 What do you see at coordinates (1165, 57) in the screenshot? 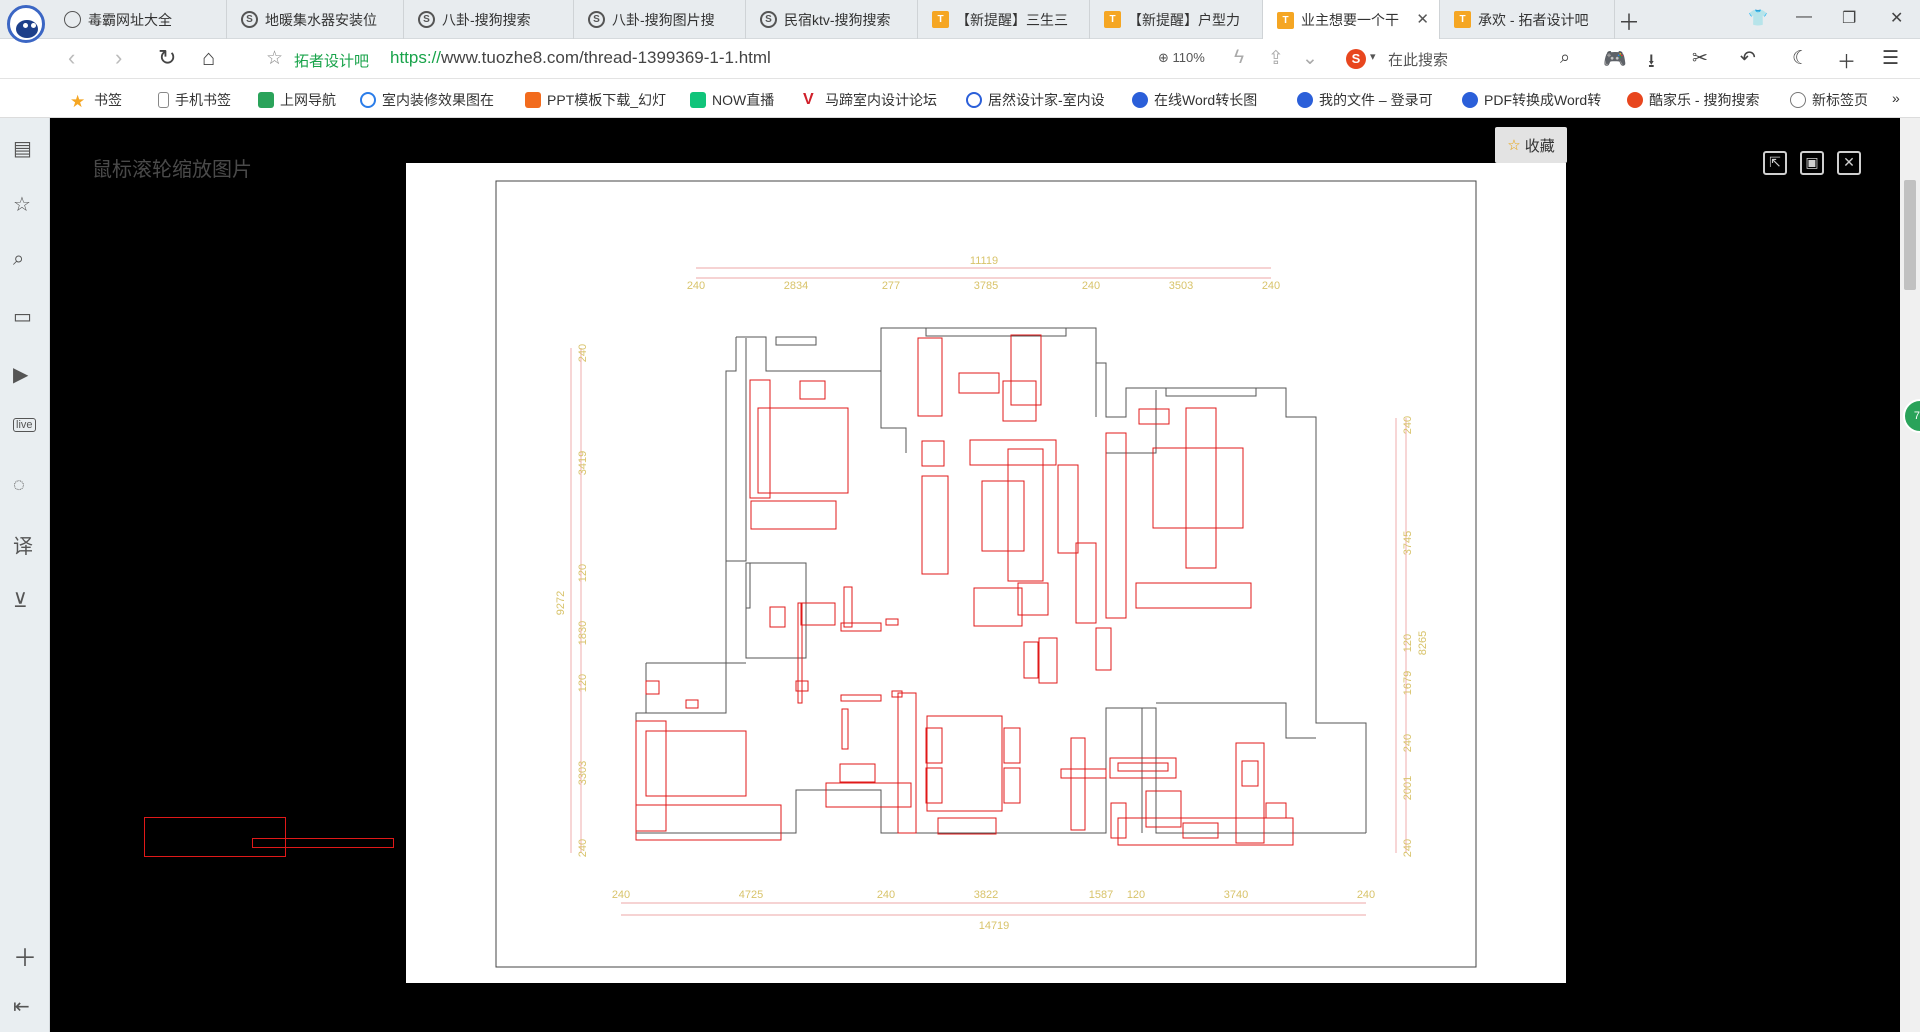
I see `zoom-icon: ⊕` at bounding box center [1165, 57].